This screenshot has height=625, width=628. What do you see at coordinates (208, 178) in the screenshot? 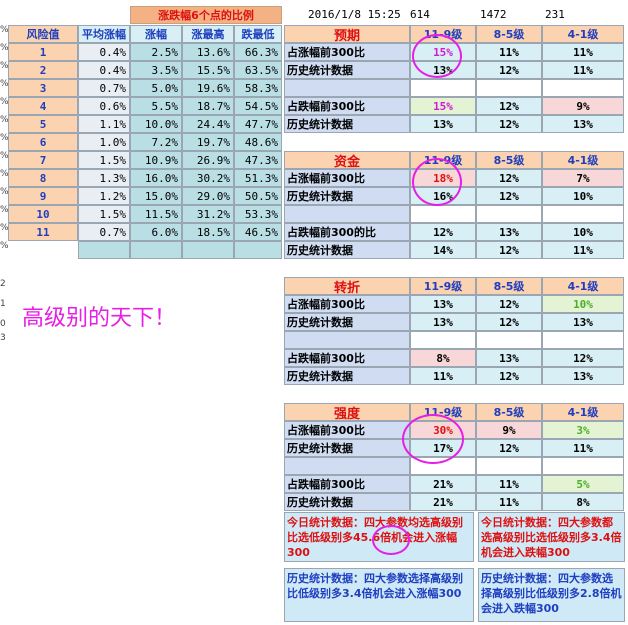
I see `table-cell: 30.2%` at bounding box center [208, 178].